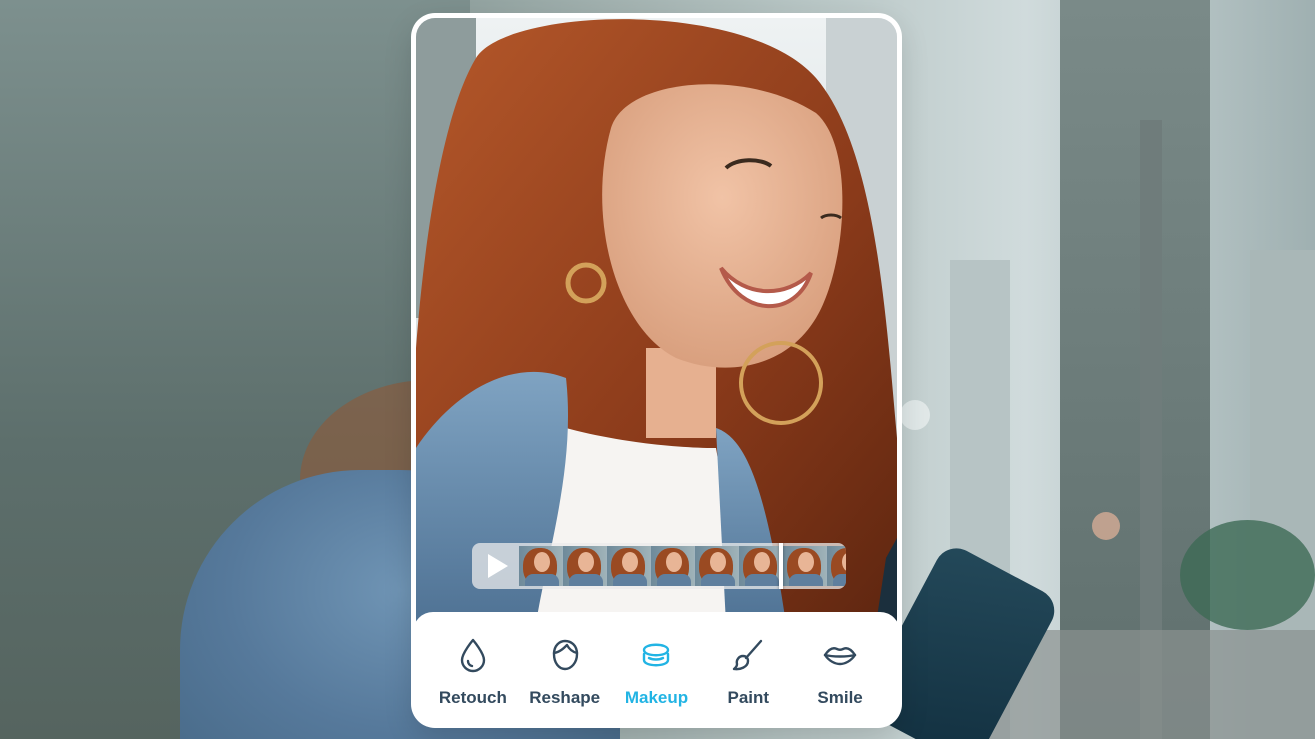 This screenshot has height=739, width=1315. I want to click on tool-paint: Paint, so click(748, 669).